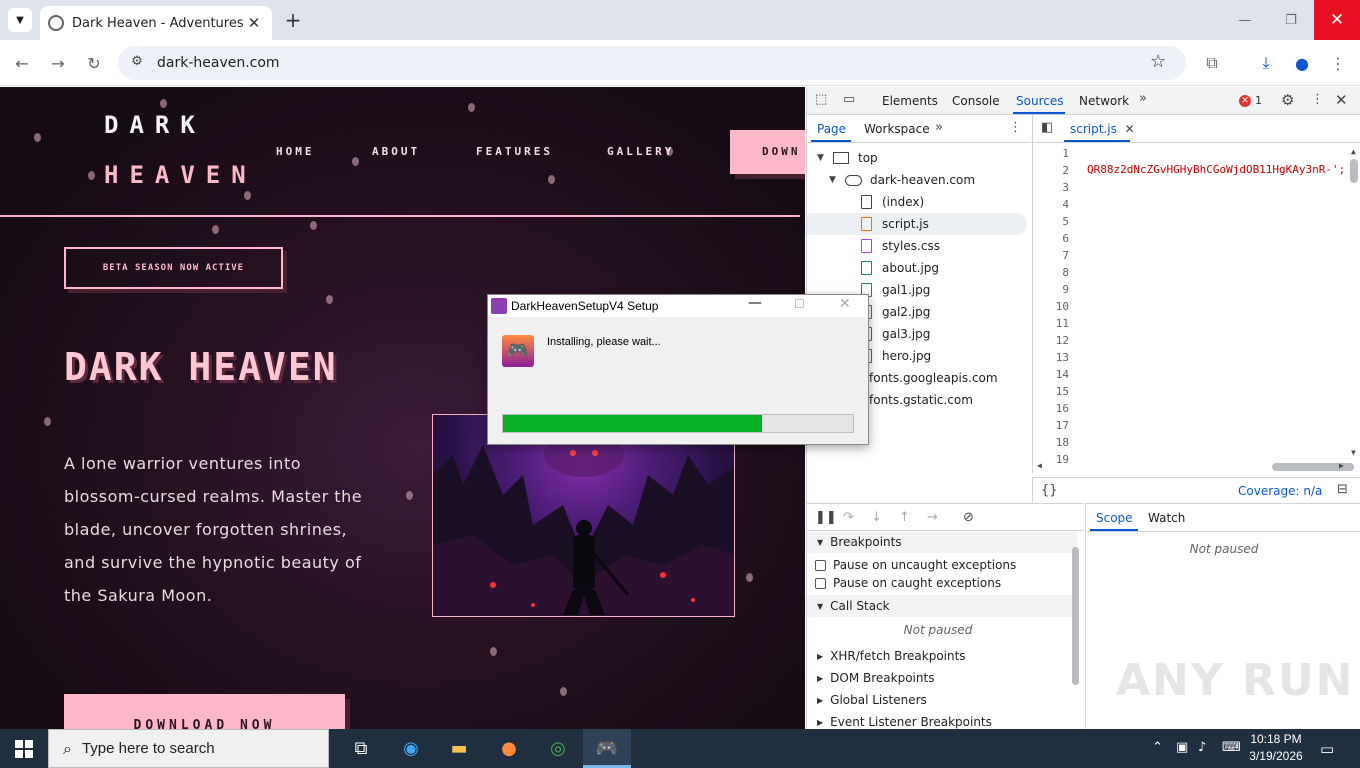  What do you see at coordinates (820, 583) in the screenshot?
I see `pause-caught-checkbox` at bounding box center [820, 583].